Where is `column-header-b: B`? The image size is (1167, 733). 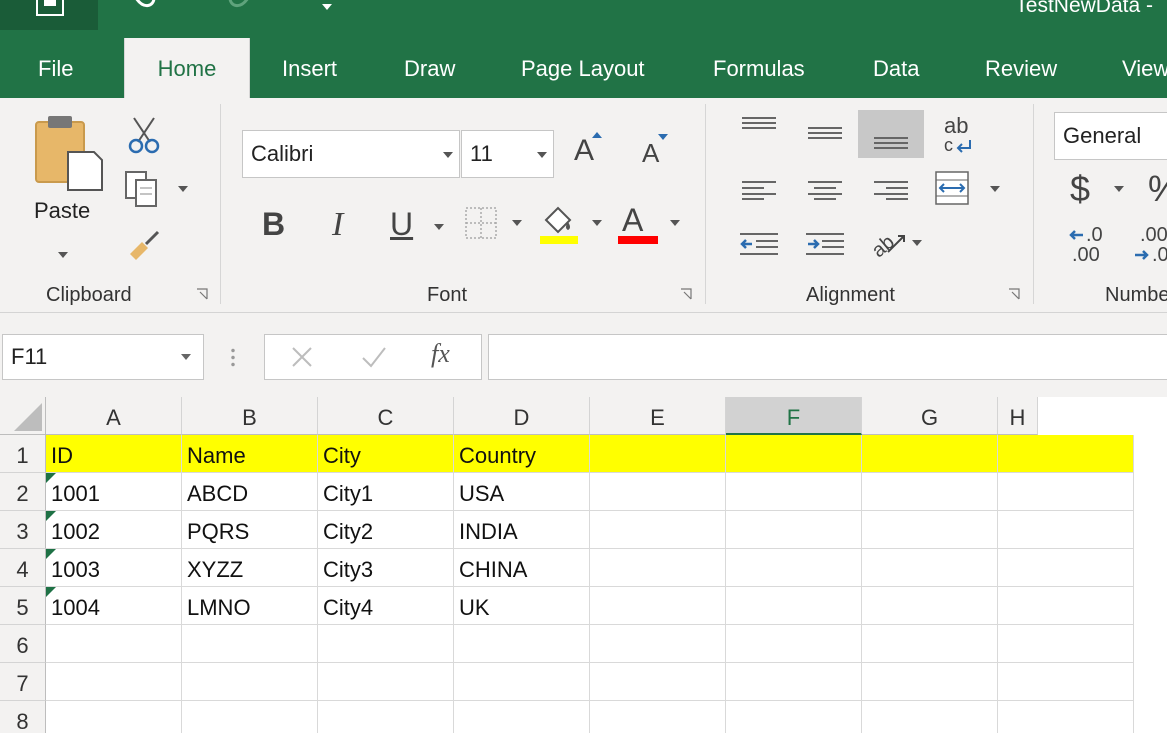 column-header-b: B is located at coordinates (250, 416).